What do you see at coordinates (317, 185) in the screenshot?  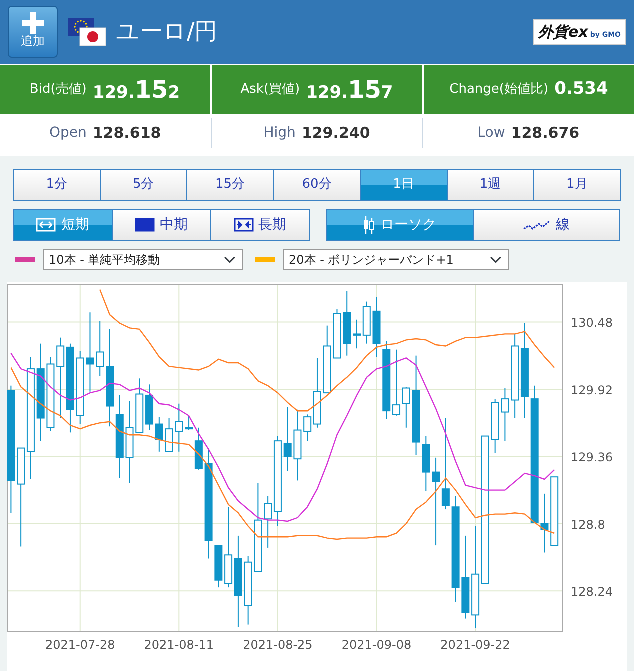 I see `timeframe-tab: 60分` at bounding box center [317, 185].